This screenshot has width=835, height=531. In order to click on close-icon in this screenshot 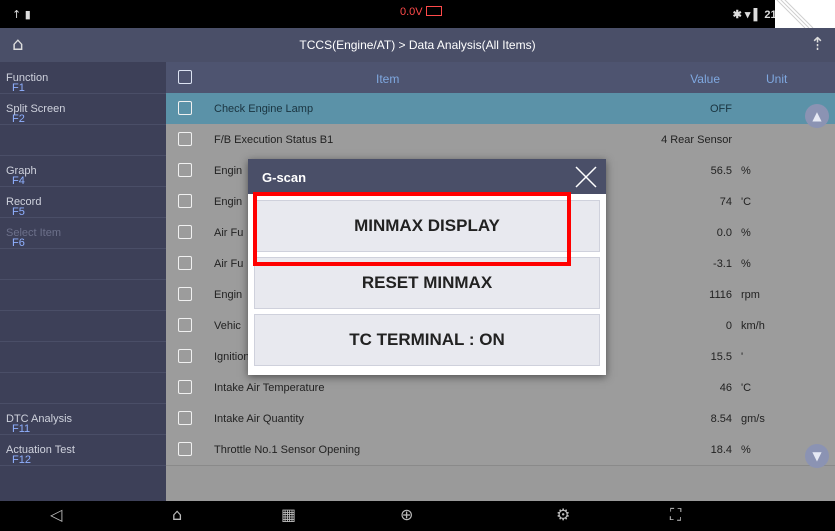, I will do `click(586, 177)`.